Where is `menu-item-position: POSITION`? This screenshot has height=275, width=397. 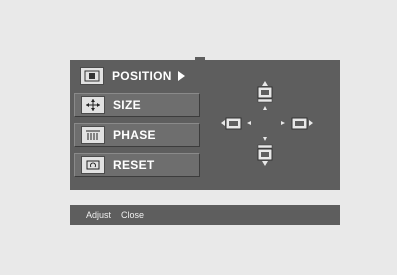
menu-item-position: POSITION is located at coordinates (137, 76).